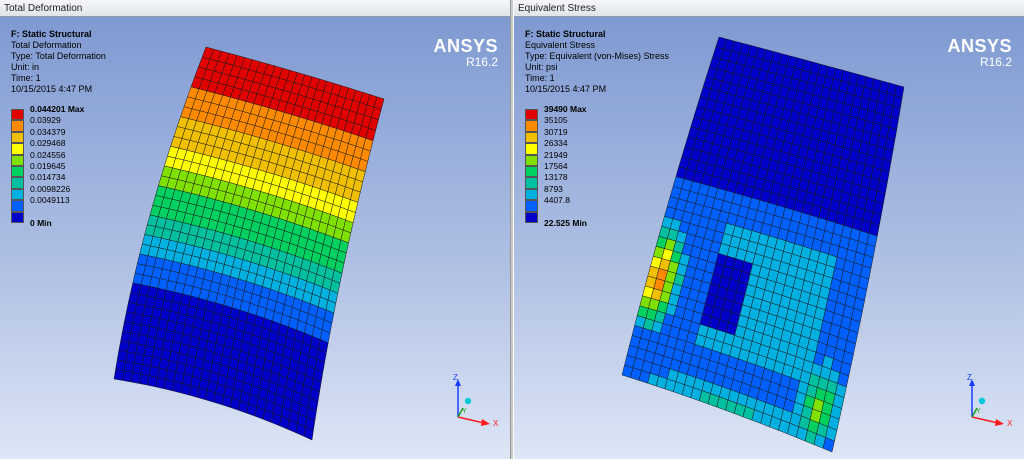 The image size is (1024, 459). I want to click on result-type: Type: Total Deformation, so click(58, 56).